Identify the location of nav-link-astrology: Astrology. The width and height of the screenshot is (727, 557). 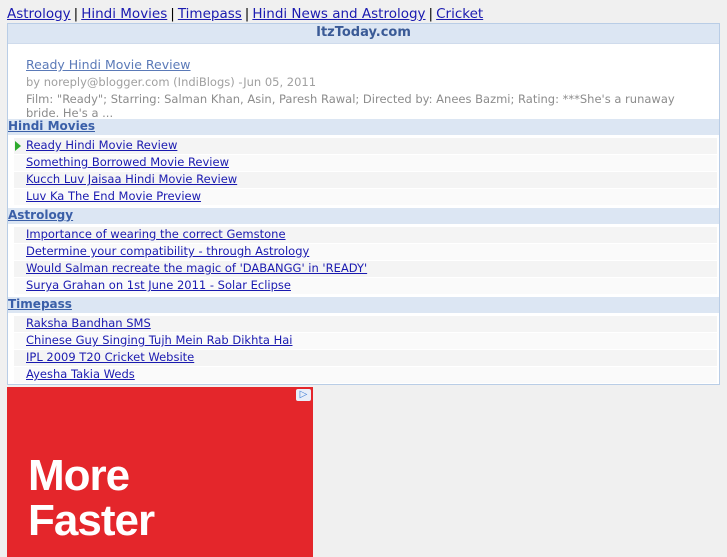
(39, 14).